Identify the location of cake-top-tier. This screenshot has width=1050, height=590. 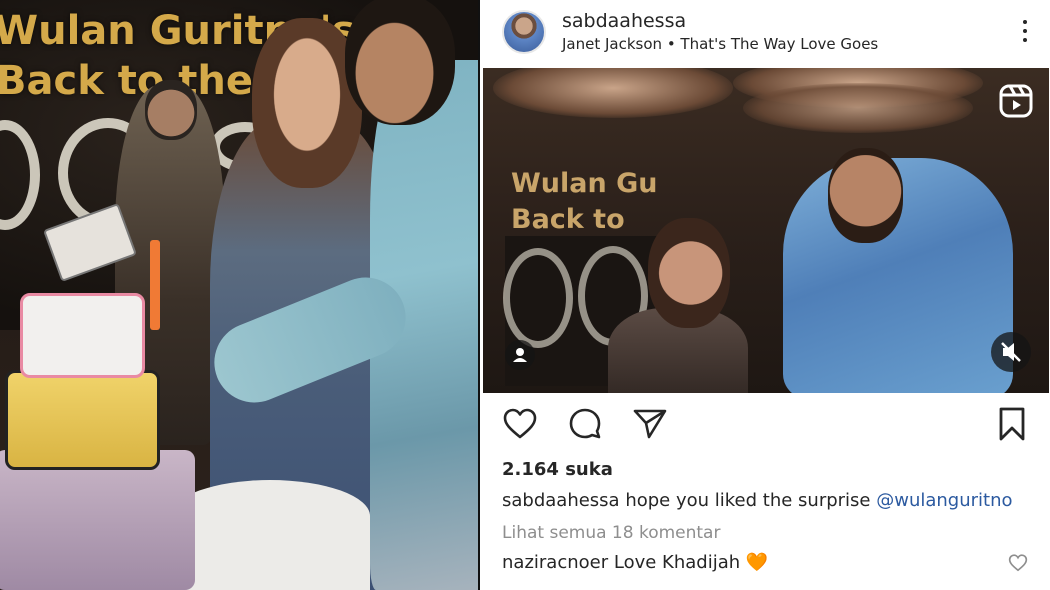
(82, 335).